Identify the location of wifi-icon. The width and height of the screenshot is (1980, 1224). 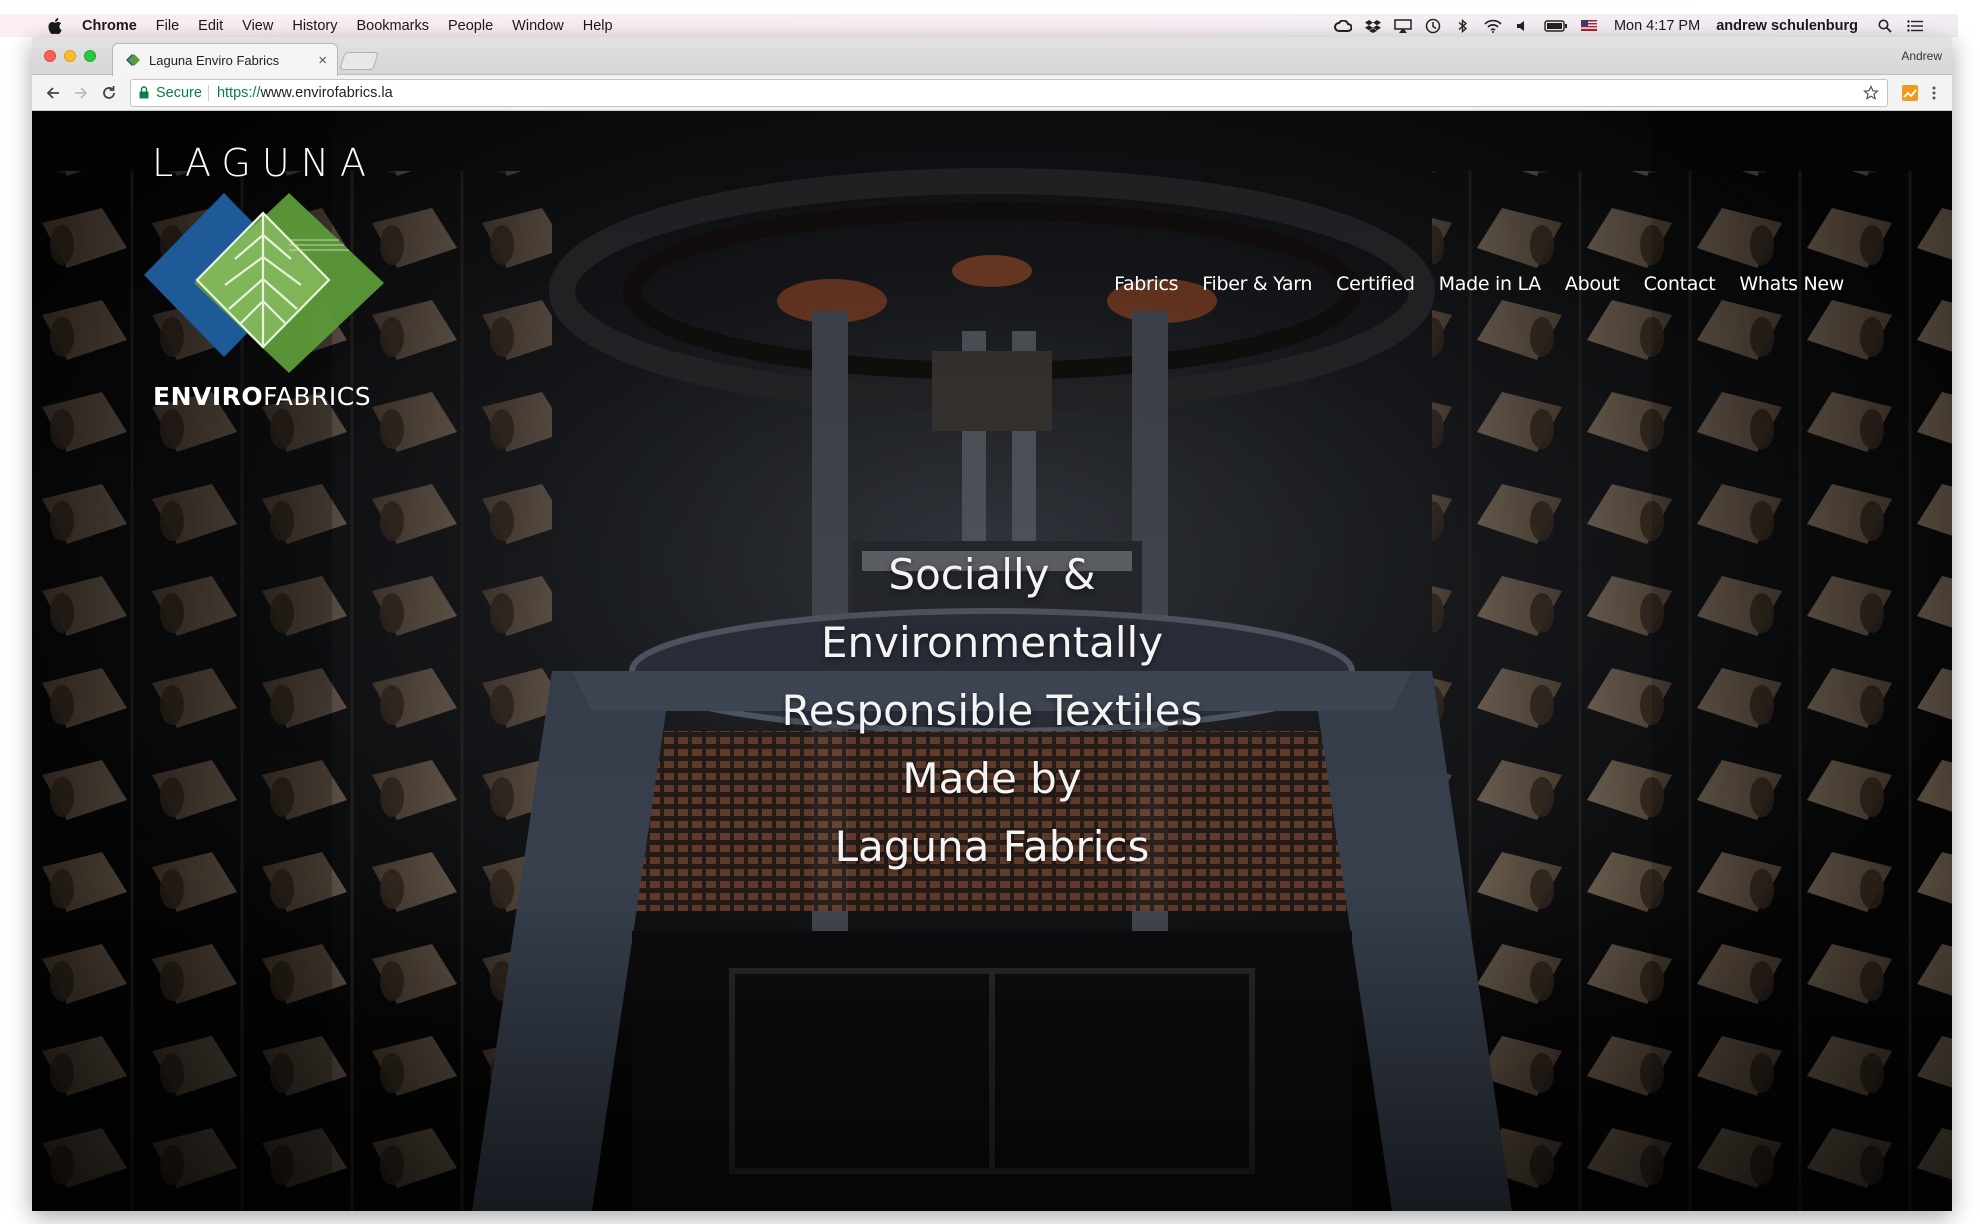
(1493, 26).